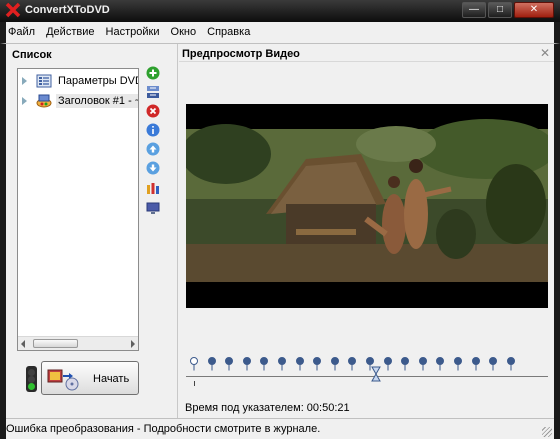 This screenshot has width=560, height=439. I want to click on menu-file: Файл, so click(21, 30).